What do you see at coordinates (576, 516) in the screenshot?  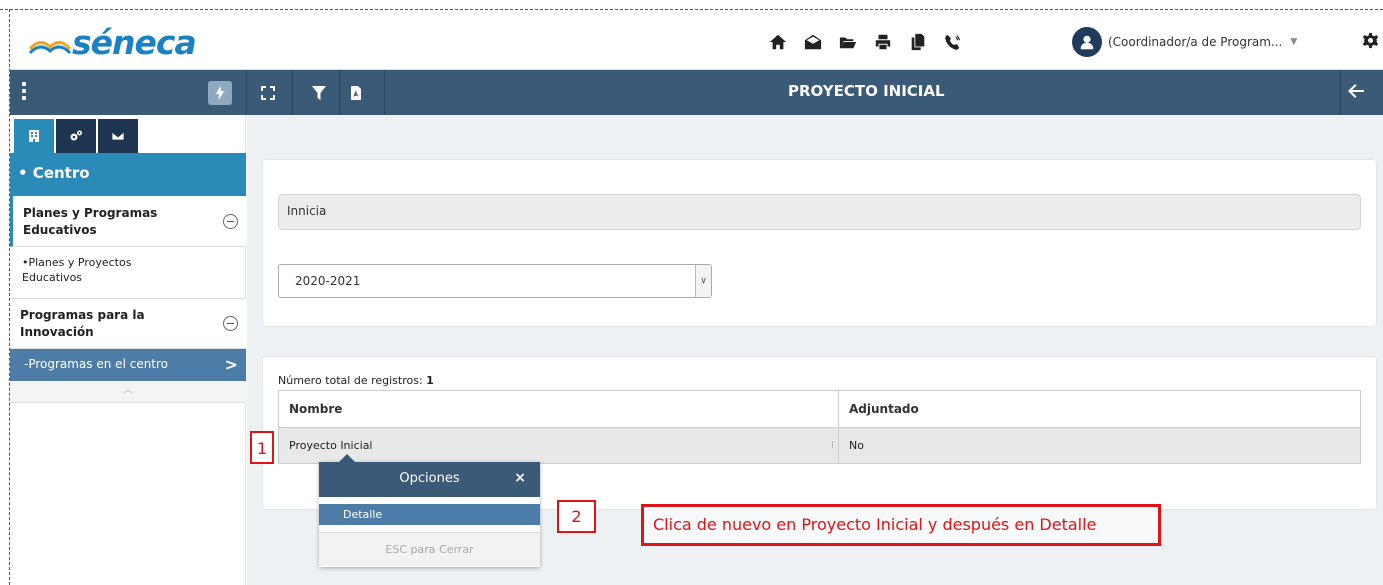 I see `annotation-step-2: 2` at bounding box center [576, 516].